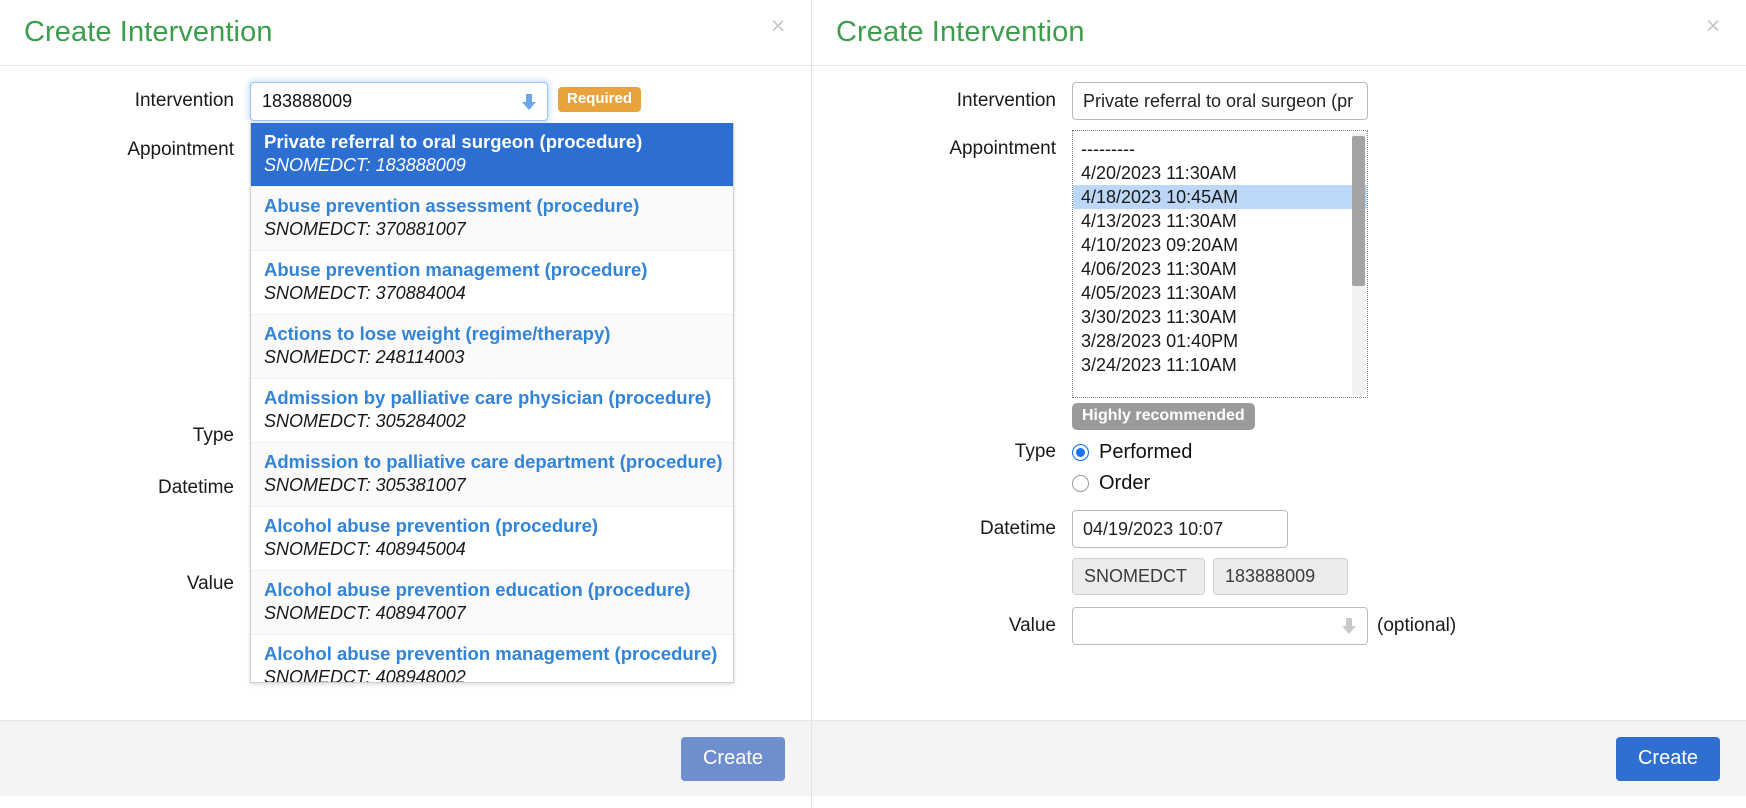 This screenshot has width=1746, height=808. I want to click on appointment-option: 4/05/2023 11:30AM, so click(1220, 293).